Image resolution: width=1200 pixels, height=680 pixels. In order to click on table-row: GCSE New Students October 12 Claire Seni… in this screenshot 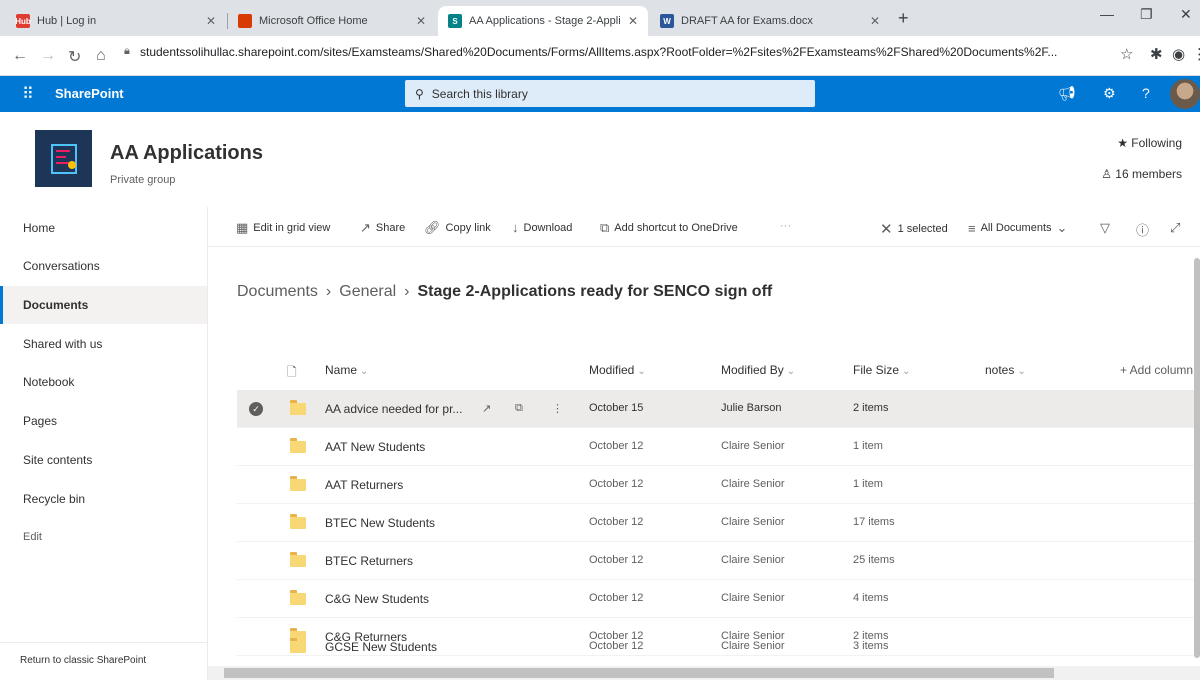, I will do `click(718, 645)`.